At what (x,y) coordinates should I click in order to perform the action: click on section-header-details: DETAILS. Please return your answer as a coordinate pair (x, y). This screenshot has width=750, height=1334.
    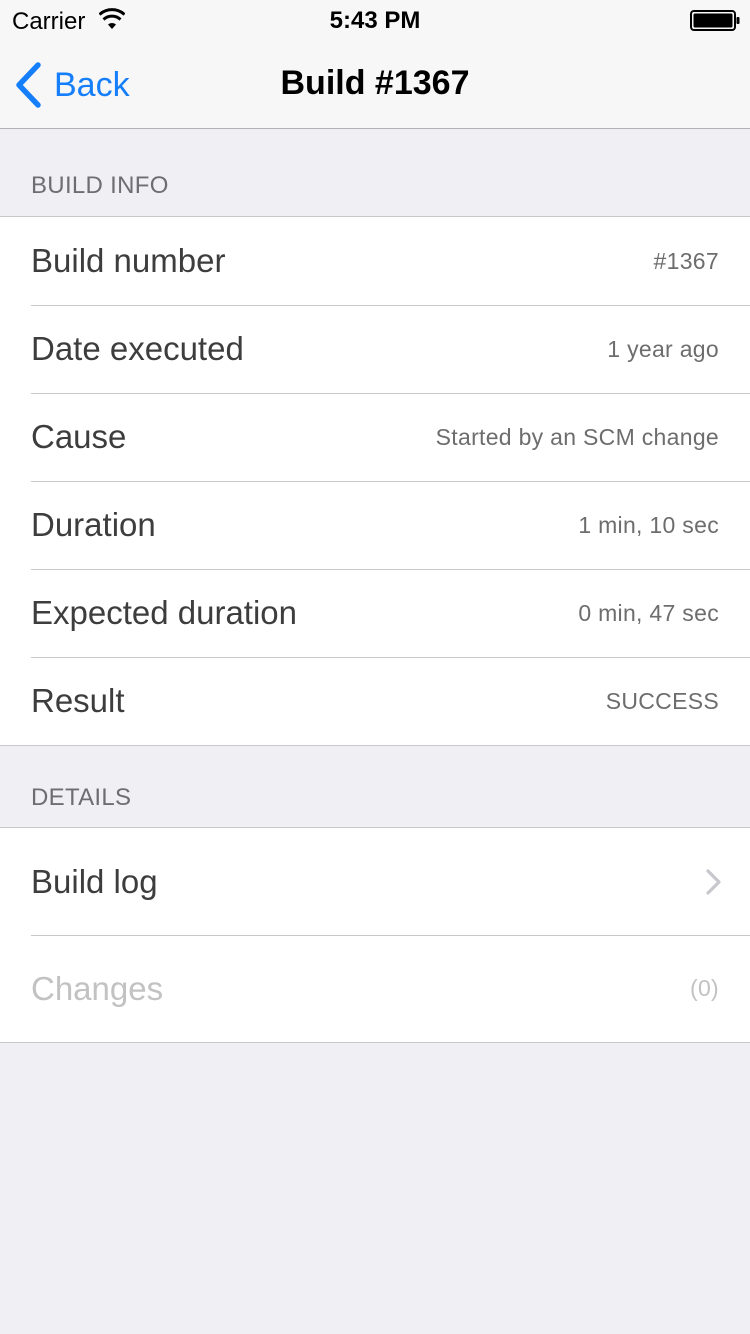
    Looking at the image, I should click on (81, 797).